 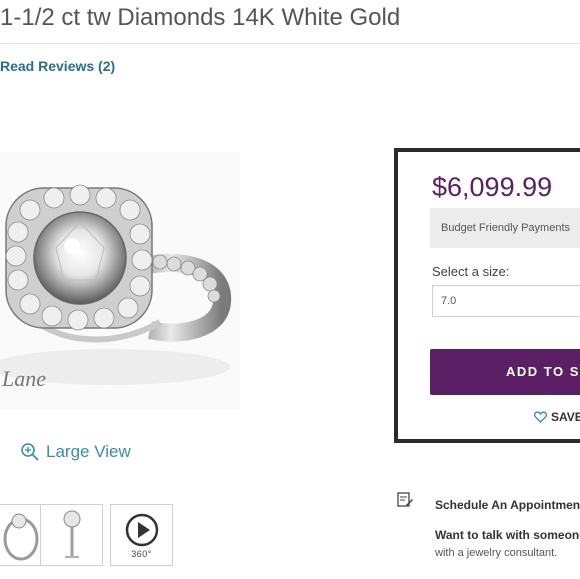 What do you see at coordinates (507, 505) in the screenshot?
I see `schedule-appointment-link: Schedule An Appointment` at bounding box center [507, 505].